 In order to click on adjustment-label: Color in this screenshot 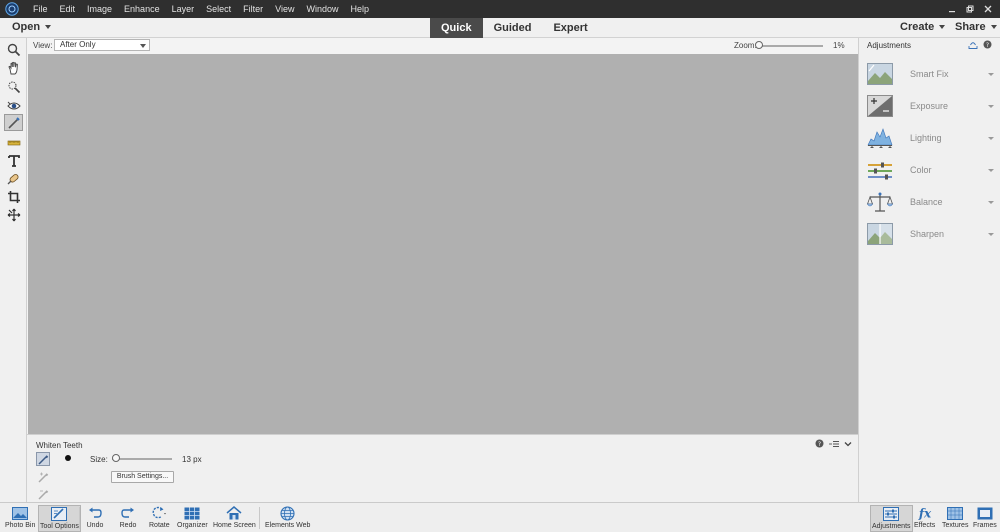, I will do `click(921, 170)`.